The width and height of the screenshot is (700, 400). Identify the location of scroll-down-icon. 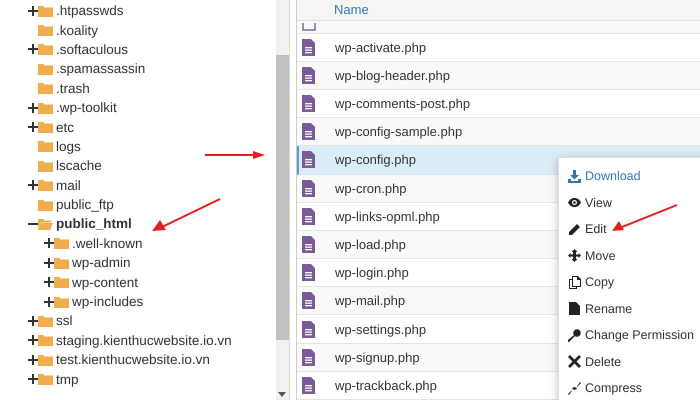
(282, 394).